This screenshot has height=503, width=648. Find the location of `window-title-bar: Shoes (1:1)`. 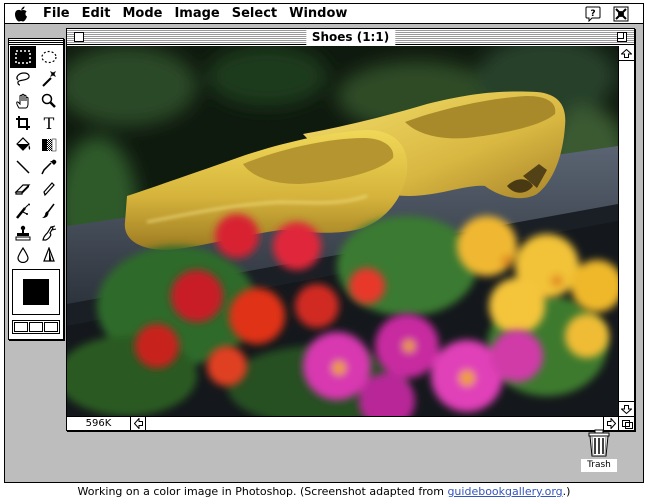

window-title-bar: Shoes (1:1) is located at coordinates (350, 37).